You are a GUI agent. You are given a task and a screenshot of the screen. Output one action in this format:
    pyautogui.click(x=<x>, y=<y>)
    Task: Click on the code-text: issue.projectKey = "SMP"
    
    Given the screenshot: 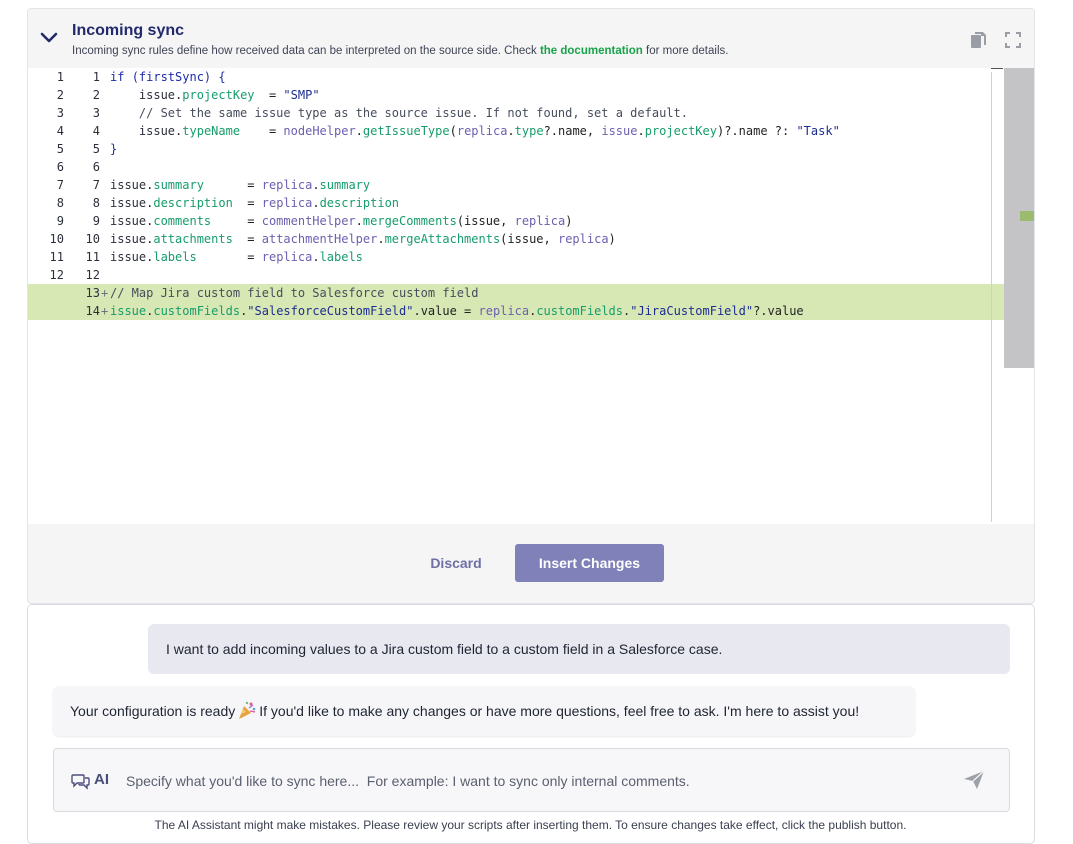 What is the action you would take?
    pyautogui.click(x=215, y=95)
    